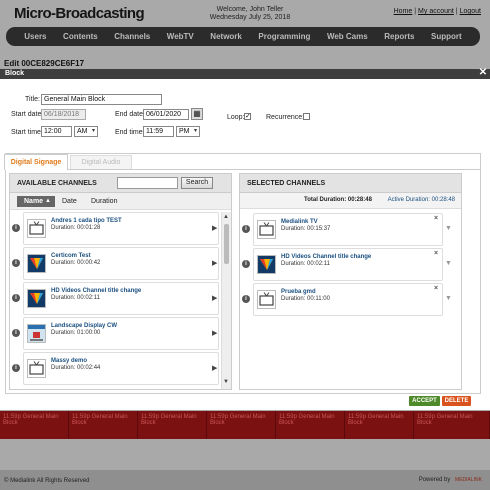  I want to click on scroll-down-icon: ▼, so click(226, 382).